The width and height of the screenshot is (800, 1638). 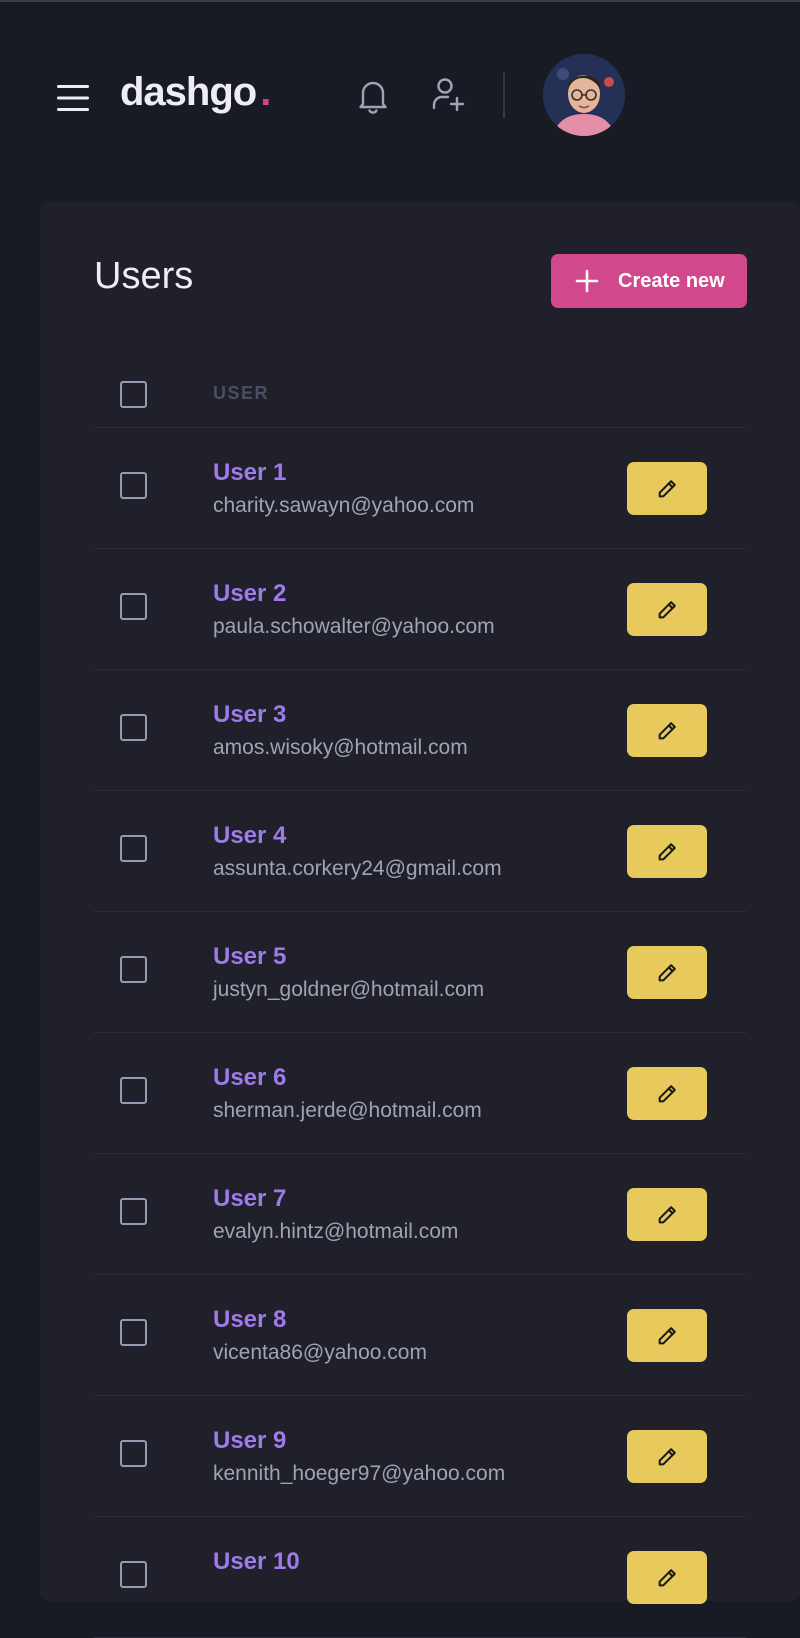 What do you see at coordinates (249, 836) in the screenshot?
I see `user-name-link: User 4` at bounding box center [249, 836].